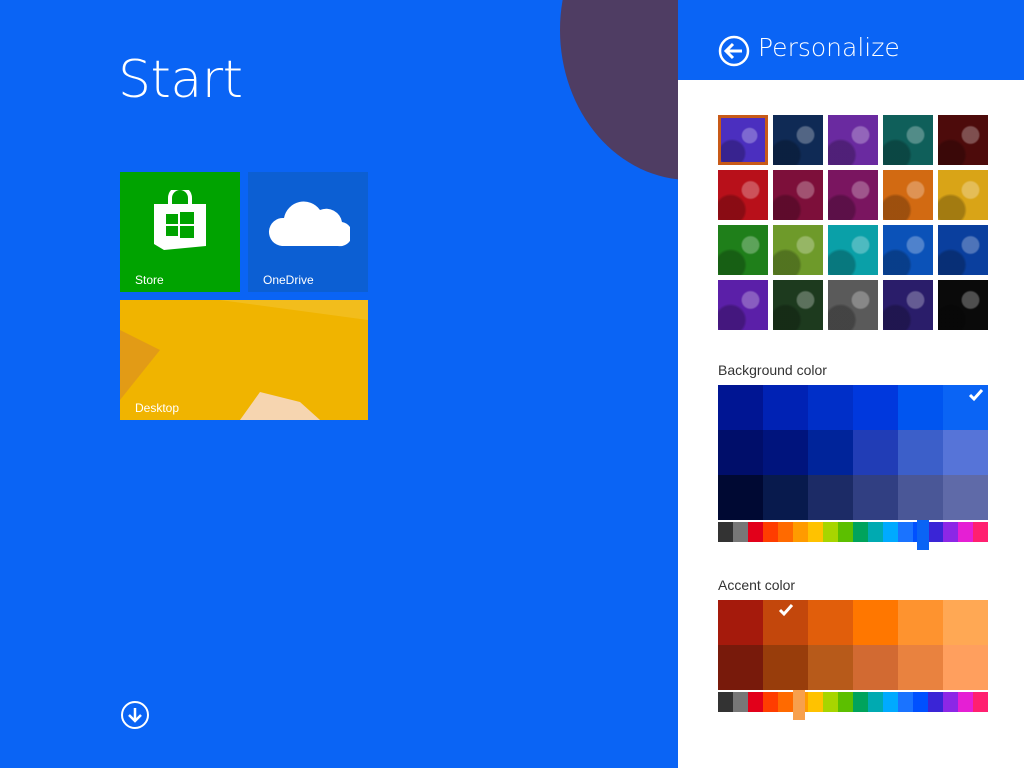  Describe the element at coordinates (619, 90) in the screenshot. I see `background-swoosh` at that location.